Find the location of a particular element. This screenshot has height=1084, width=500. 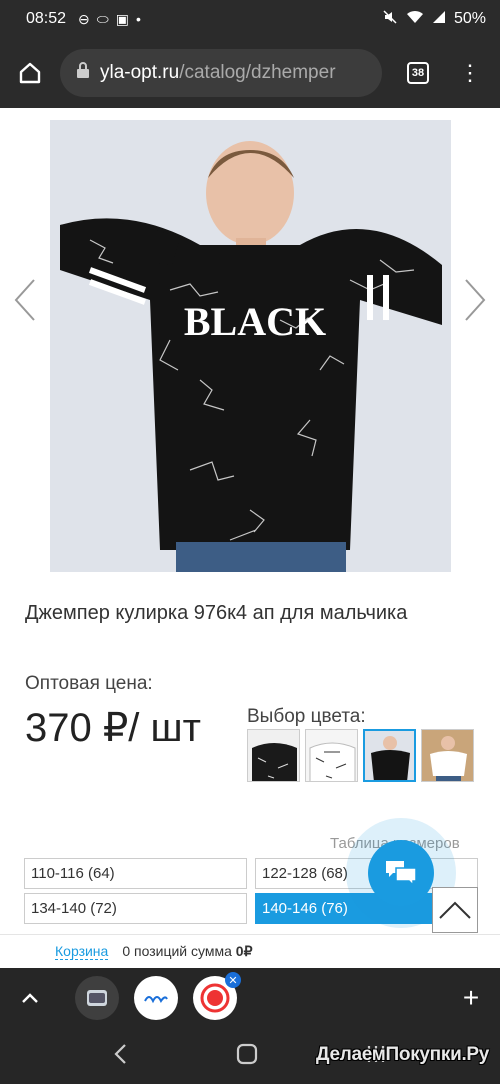

scroll-to-top-button is located at coordinates (455, 910).